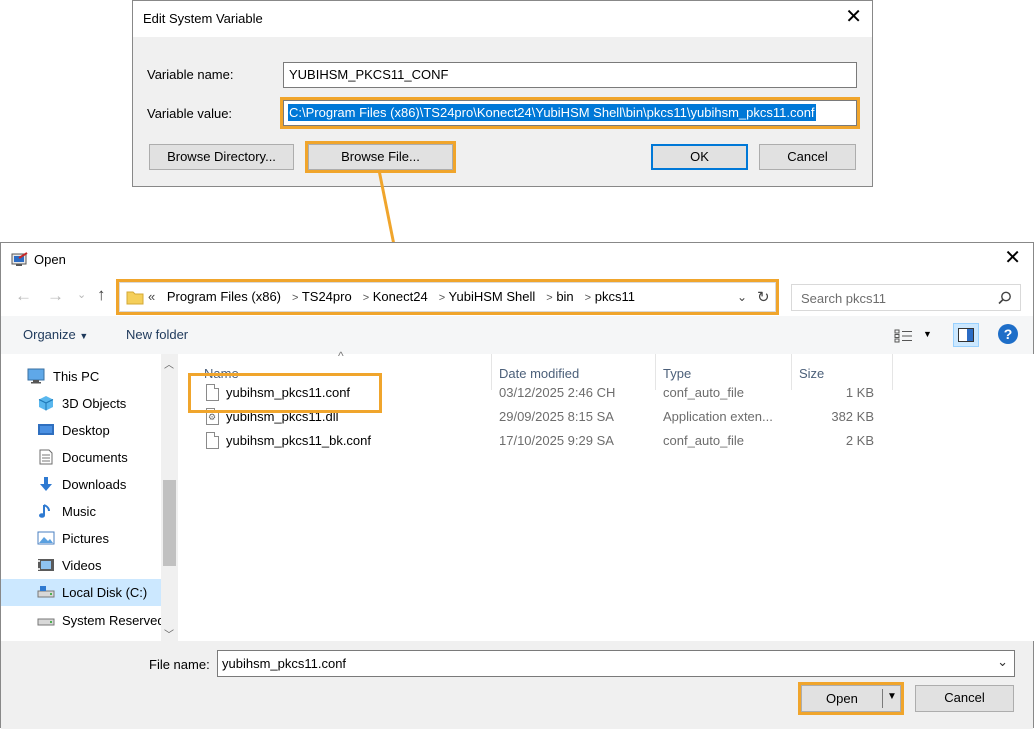 This screenshot has width=1034, height=729. What do you see at coordinates (157, 334) in the screenshot?
I see `new-folder-button: New folder` at bounding box center [157, 334].